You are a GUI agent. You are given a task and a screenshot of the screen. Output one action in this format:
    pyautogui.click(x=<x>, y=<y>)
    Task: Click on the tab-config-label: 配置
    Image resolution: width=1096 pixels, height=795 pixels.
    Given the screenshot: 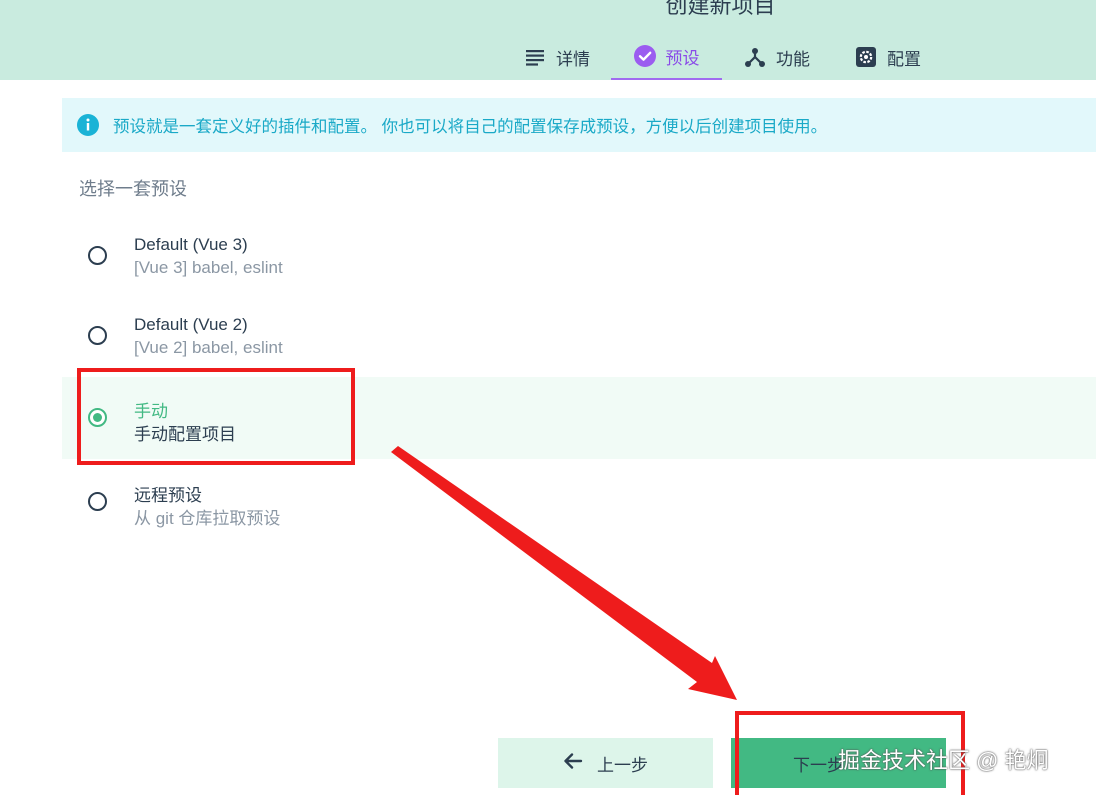 What is the action you would take?
    pyautogui.click(x=904, y=59)
    